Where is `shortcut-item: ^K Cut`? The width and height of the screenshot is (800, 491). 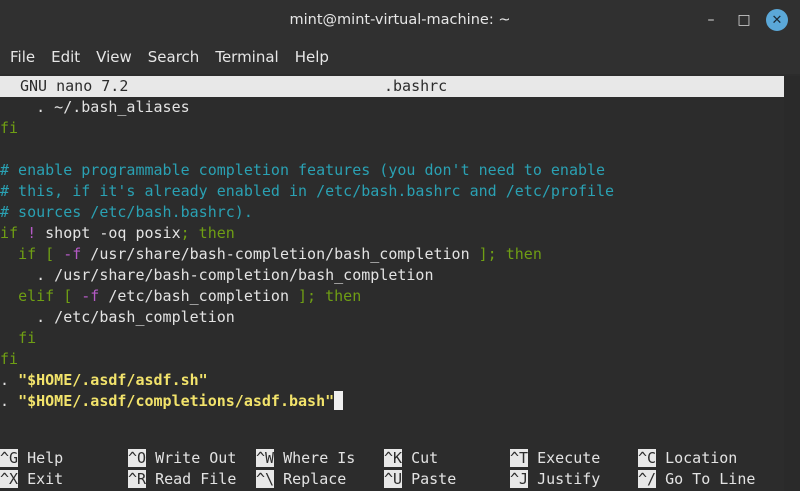
shortcut-item: ^K Cut is located at coordinates (411, 458).